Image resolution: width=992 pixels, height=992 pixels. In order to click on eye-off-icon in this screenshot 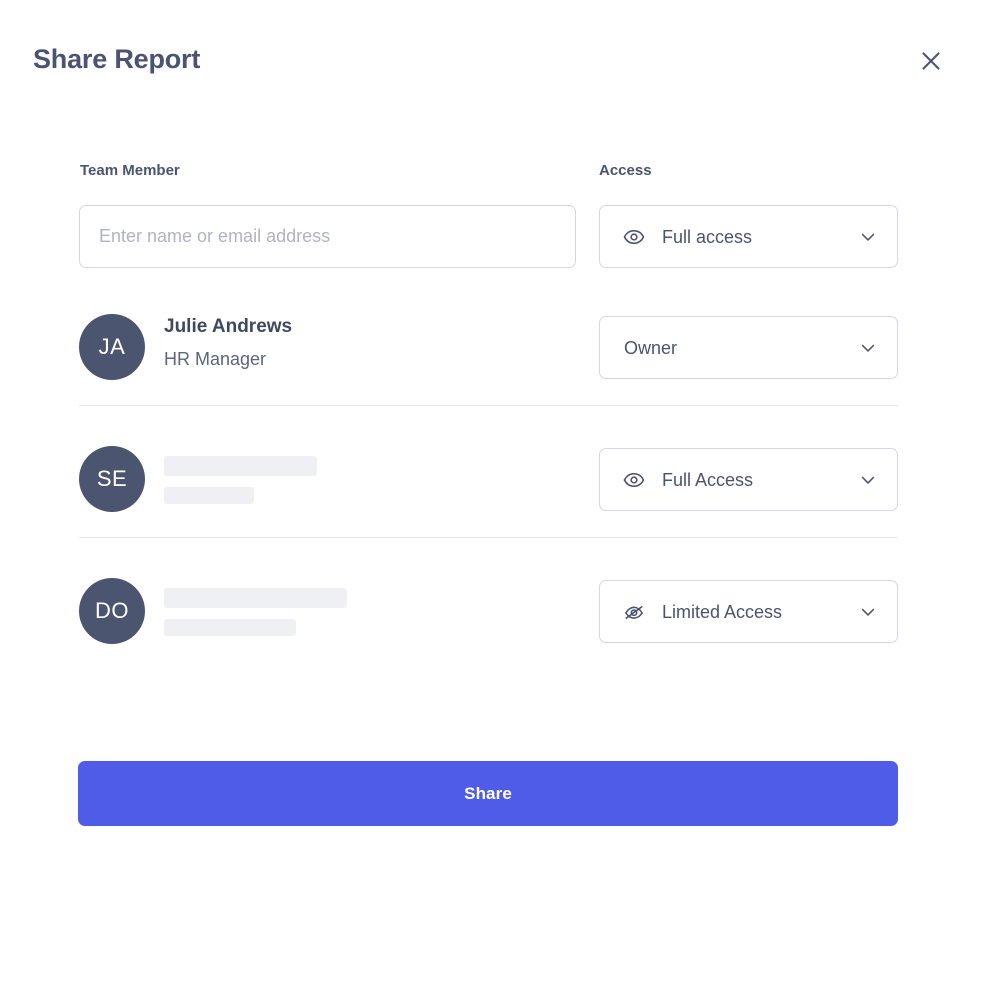, I will do `click(634, 612)`.